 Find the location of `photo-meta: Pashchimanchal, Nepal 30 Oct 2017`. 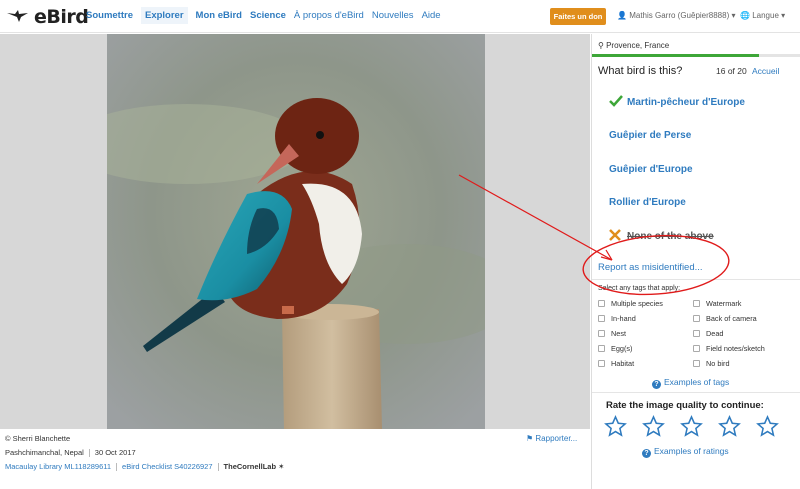

photo-meta: Pashchimanchal, Nepal 30 Oct 2017 is located at coordinates (144, 453).